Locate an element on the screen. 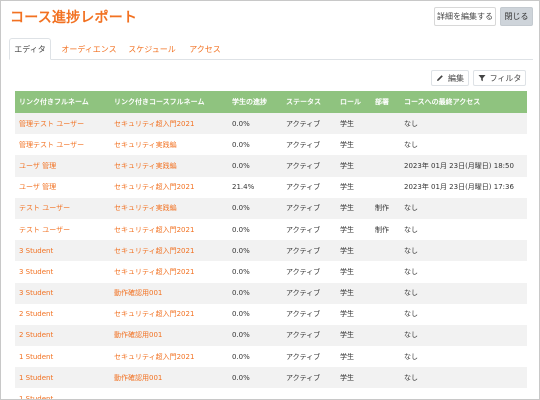  filter-button: フィルタ is located at coordinates (499, 78).